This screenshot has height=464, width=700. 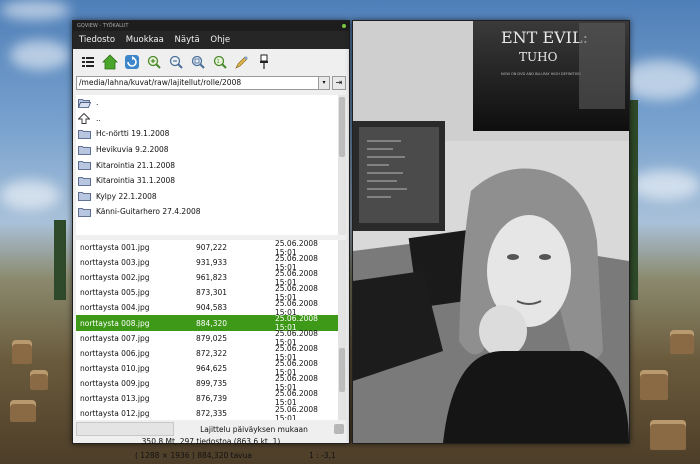 What do you see at coordinates (154, 62) in the screenshot?
I see `zoom-in-icon` at bounding box center [154, 62].